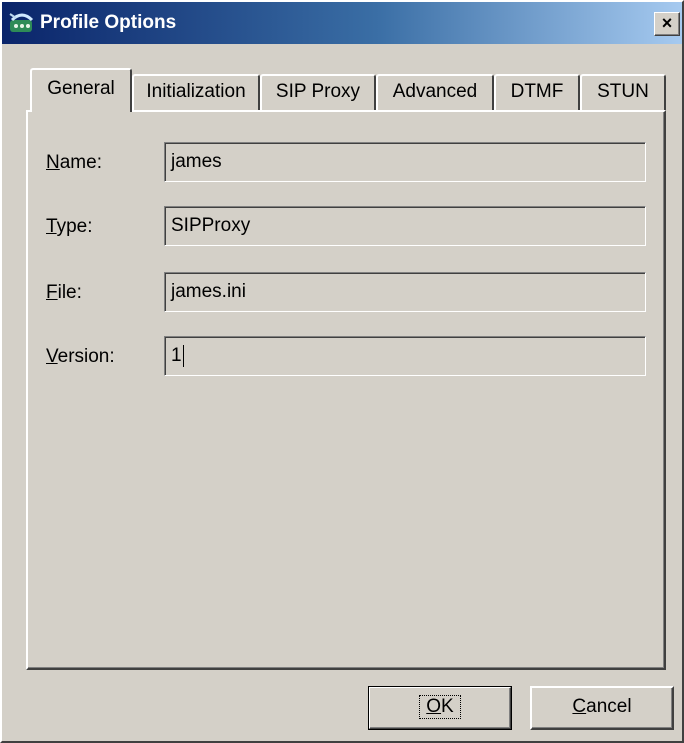 Image resolution: width=684 pixels, height=743 pixels. I want to click on ok-button: OK, so click(440, 708).